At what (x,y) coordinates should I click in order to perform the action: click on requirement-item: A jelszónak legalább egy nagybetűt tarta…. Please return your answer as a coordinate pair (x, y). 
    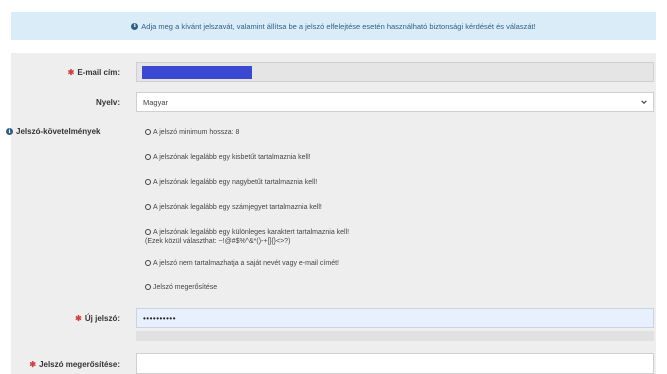
    Looking at the image, I should click on (231, 182).